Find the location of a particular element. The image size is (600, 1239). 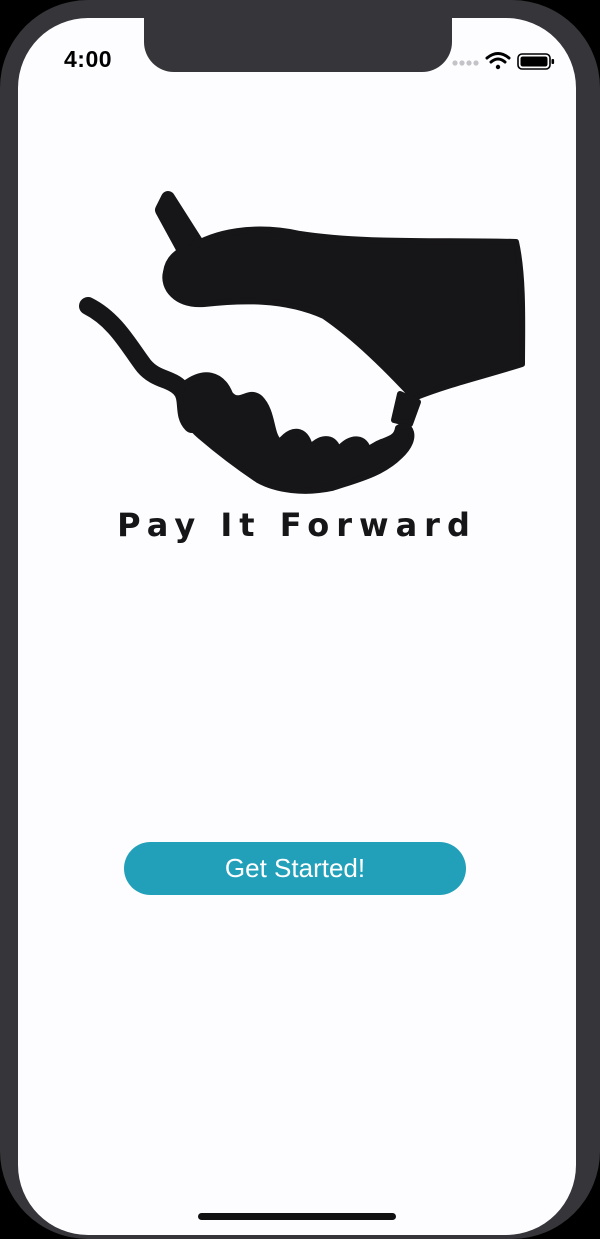

get-started-button: Get Started! is located at coordinates (295, 868).